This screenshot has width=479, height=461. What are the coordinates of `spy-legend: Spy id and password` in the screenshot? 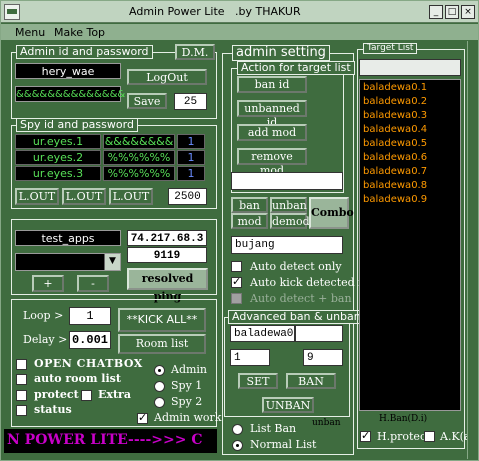 It's located at (77, 125).